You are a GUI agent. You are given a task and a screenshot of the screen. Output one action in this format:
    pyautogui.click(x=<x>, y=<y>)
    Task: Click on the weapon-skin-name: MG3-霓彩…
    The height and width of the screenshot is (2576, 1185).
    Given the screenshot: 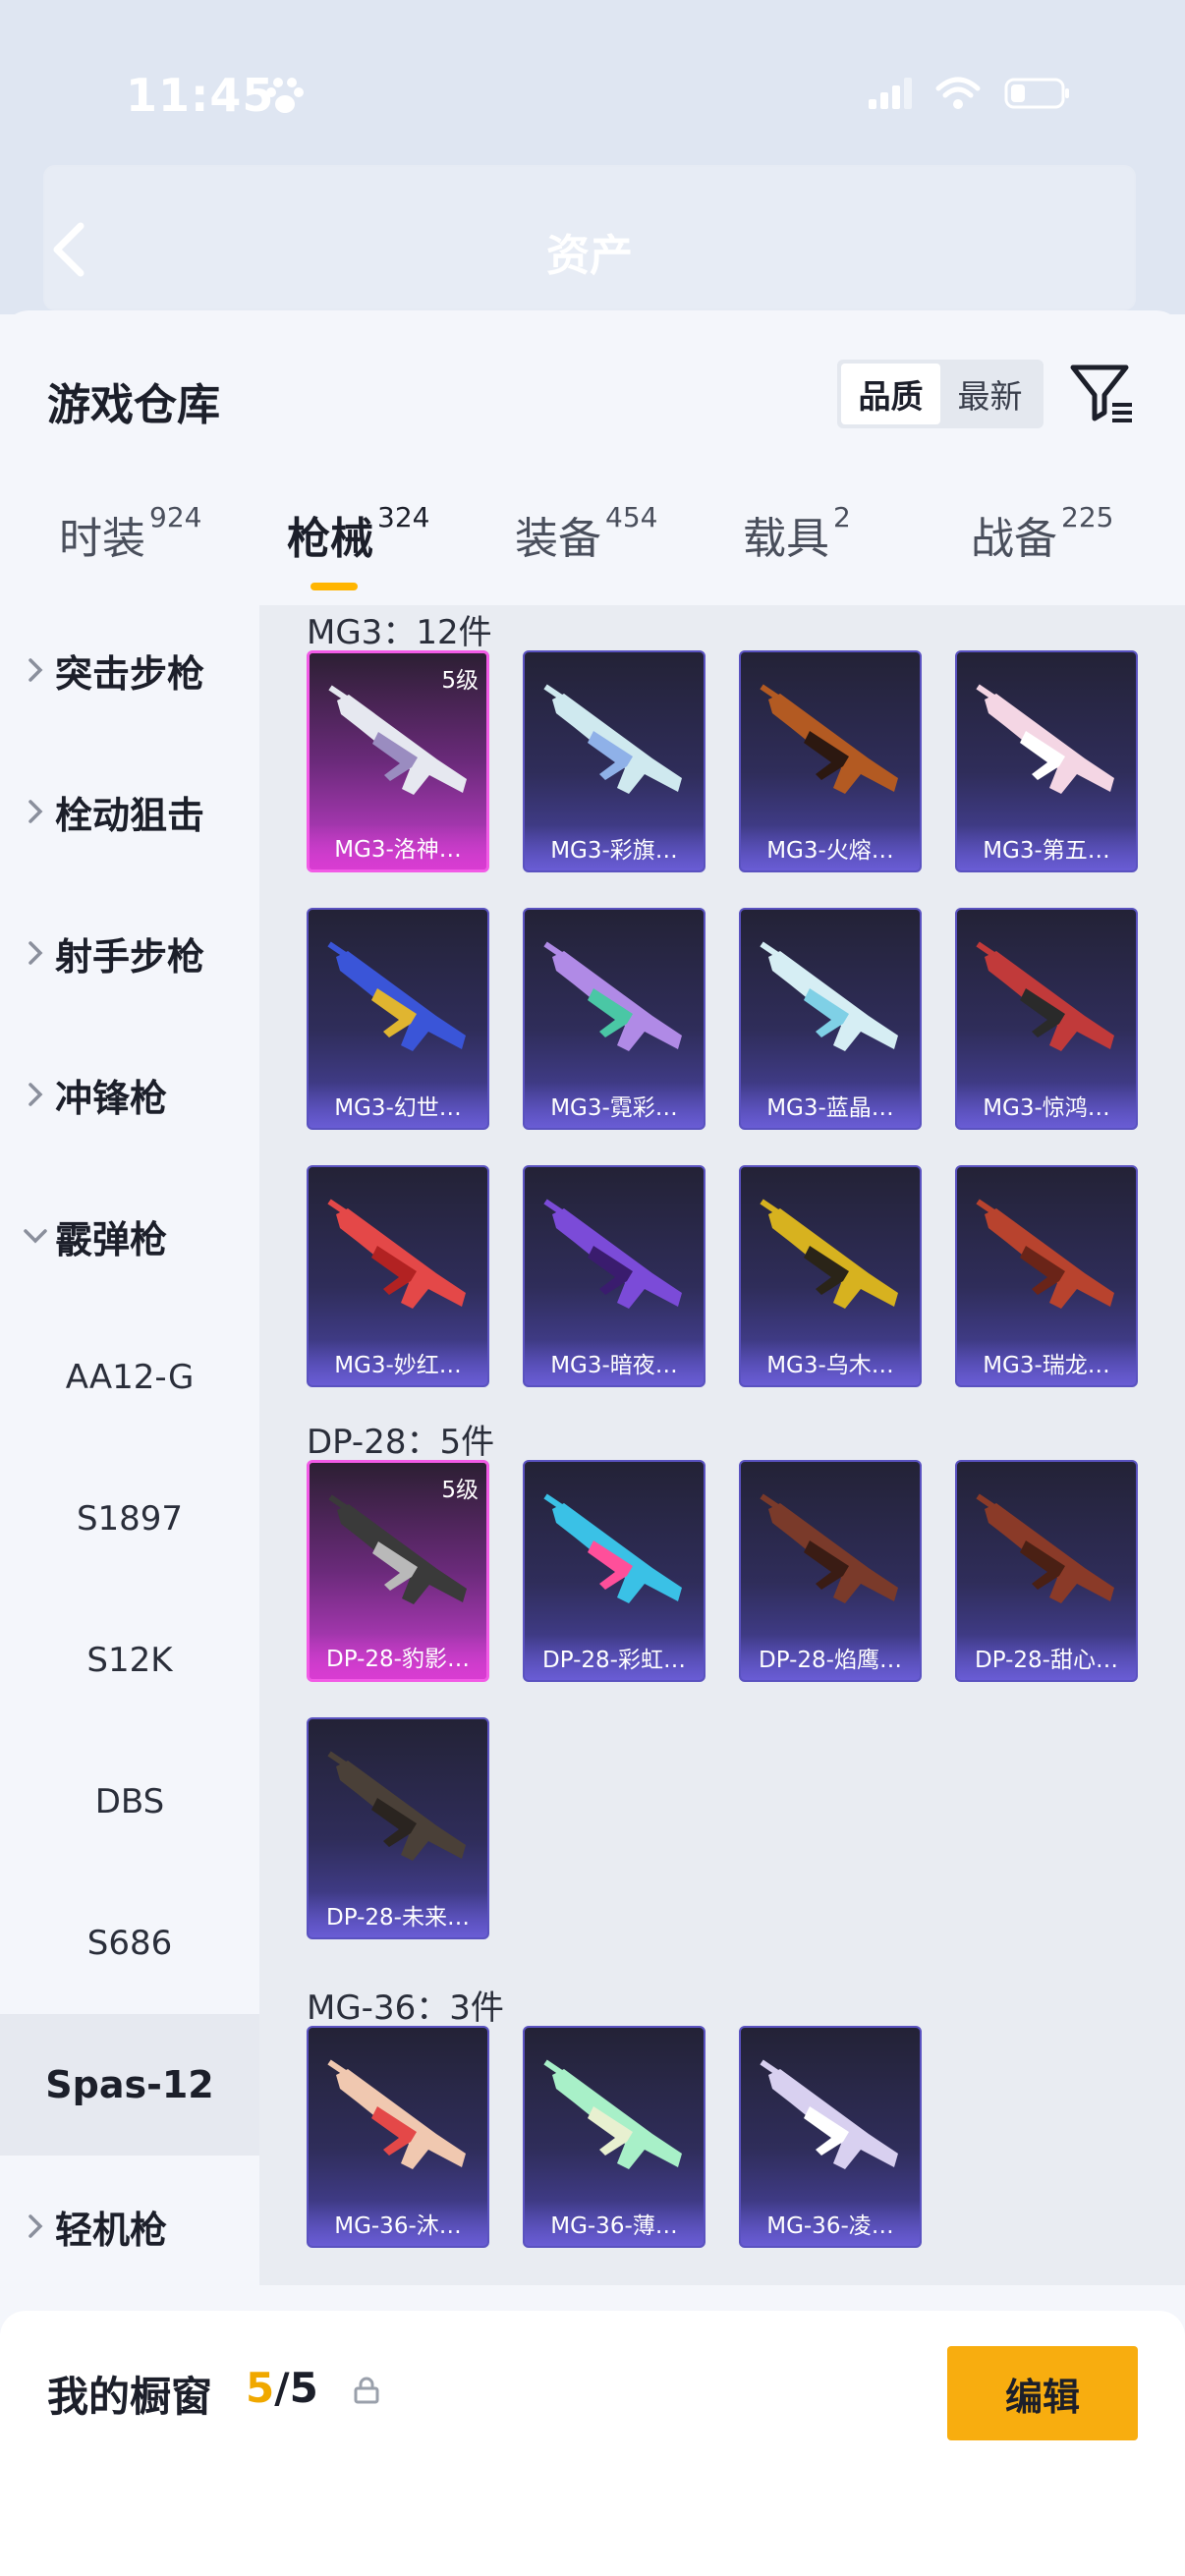 What is the action you would take?
    pyautogui.click(x=614, y=1105)
    